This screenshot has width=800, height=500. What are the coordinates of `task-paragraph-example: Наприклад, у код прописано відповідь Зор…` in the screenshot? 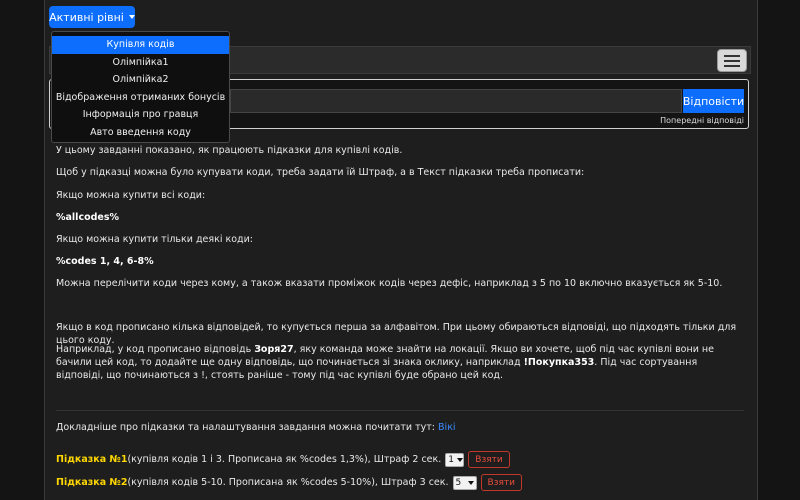 It's located at (401, 362).